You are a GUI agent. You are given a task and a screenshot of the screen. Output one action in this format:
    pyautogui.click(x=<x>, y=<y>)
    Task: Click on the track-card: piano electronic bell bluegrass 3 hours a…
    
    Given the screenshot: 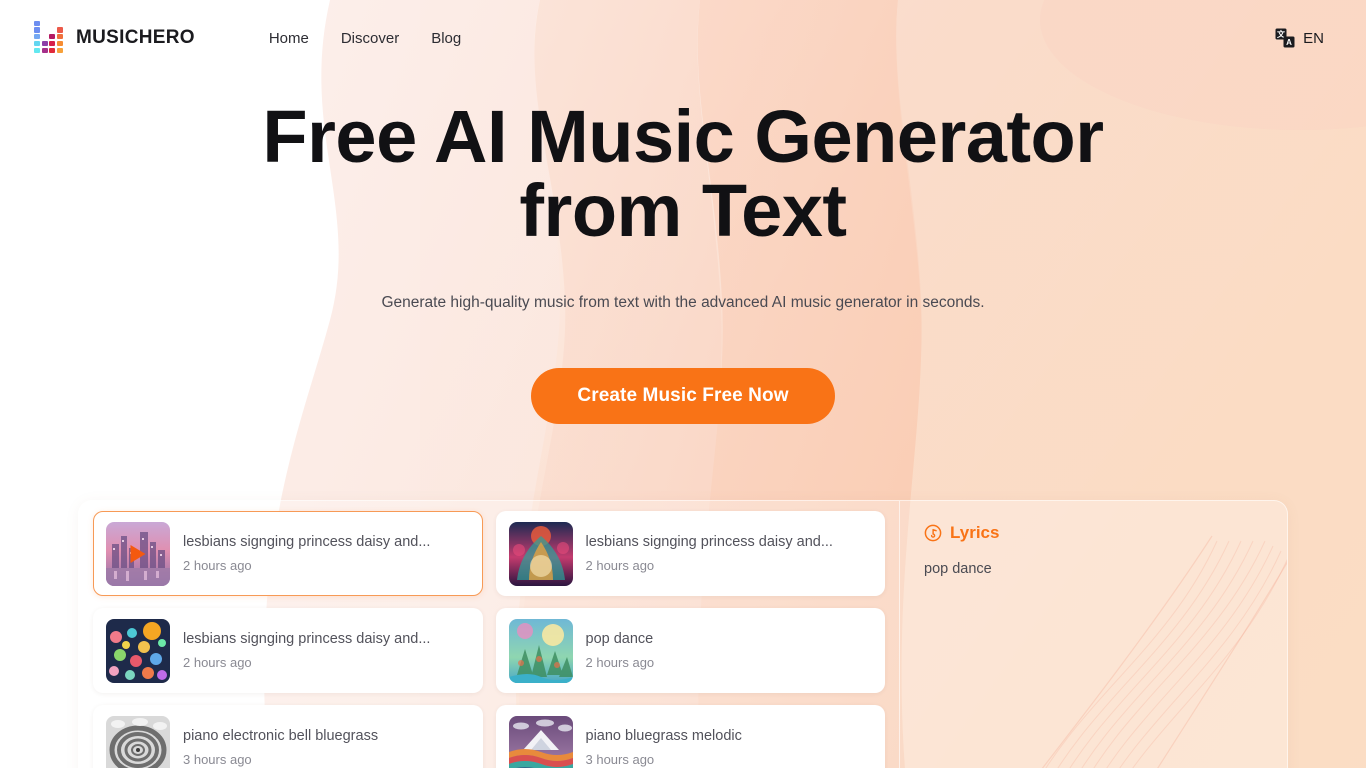 What is the action you would take?
    pyautogui.click(x=288, y=736)
    